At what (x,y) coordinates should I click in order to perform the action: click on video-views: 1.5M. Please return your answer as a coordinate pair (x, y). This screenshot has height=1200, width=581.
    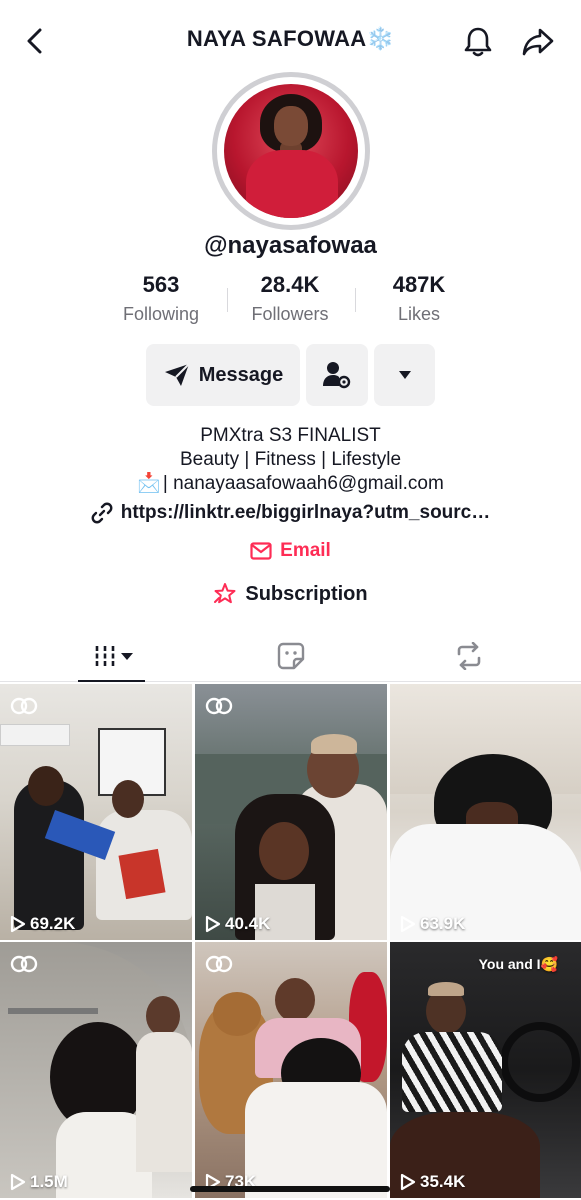
    Looking at the image, I should click on (39, 1182).